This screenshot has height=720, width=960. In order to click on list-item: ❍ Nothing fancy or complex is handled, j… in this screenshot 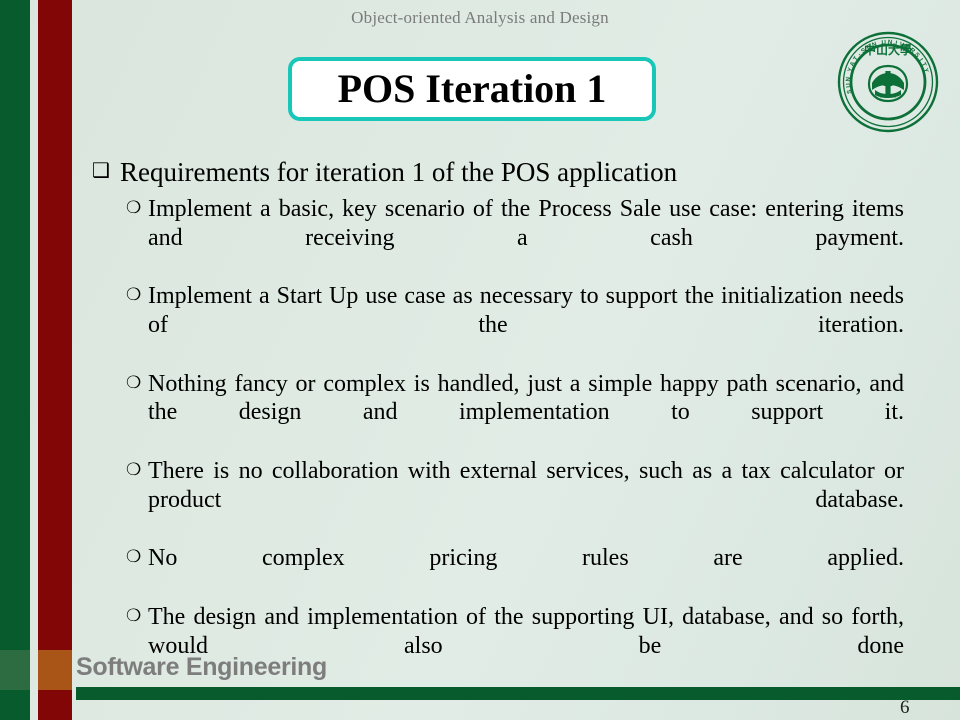, I will do `click(515, 413)`.